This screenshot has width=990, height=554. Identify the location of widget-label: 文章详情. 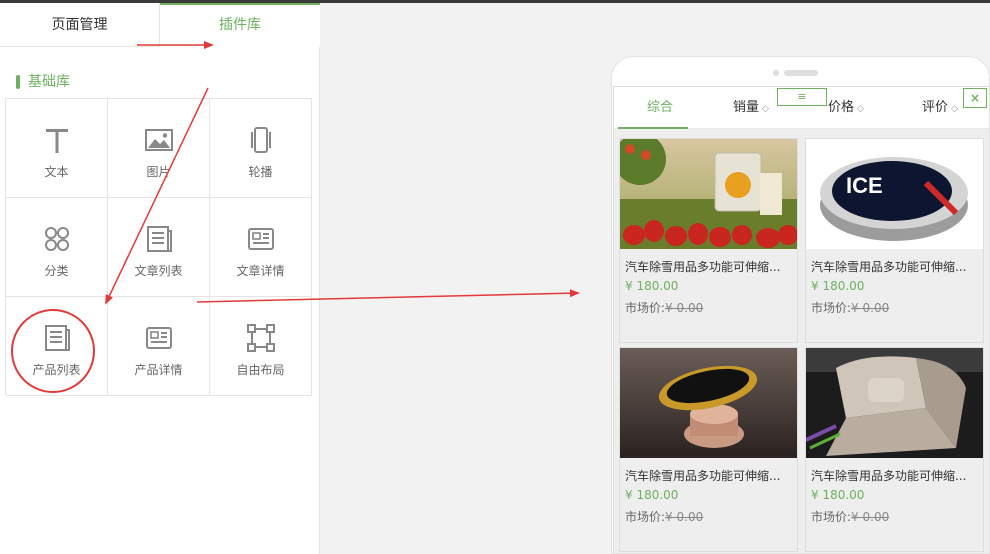
(260, 271).